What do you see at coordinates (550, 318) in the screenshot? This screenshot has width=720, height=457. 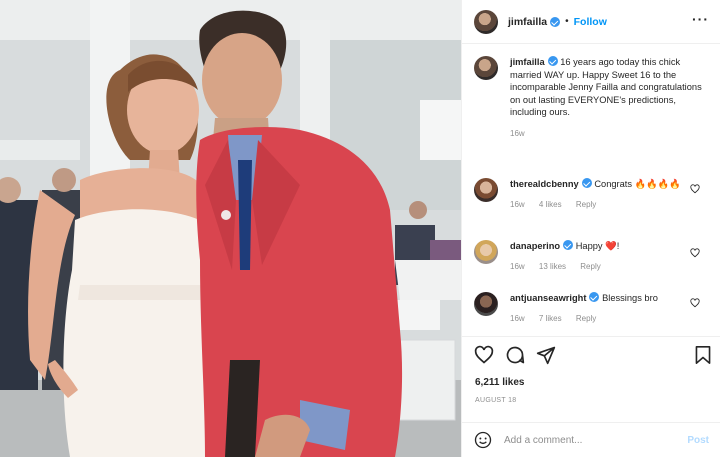 I see `comment-likes: 7 likes` at bounding box center [550, 318].